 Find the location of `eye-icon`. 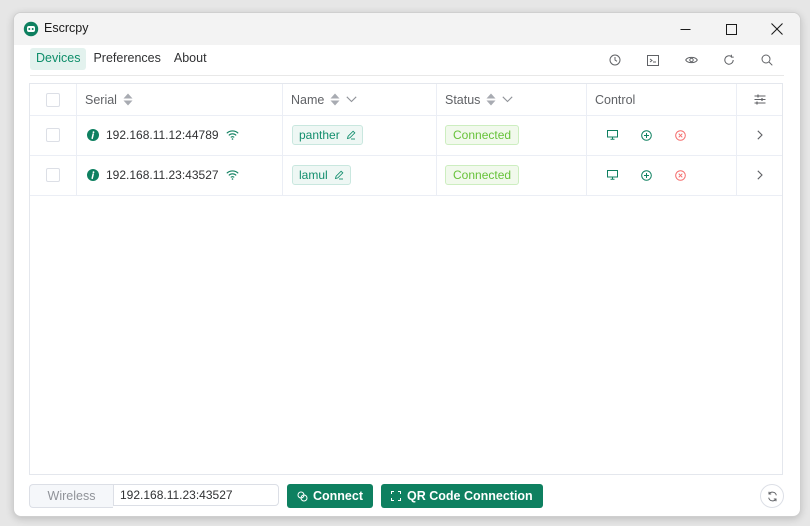

eye-icon is located at coordinates (691, 60).